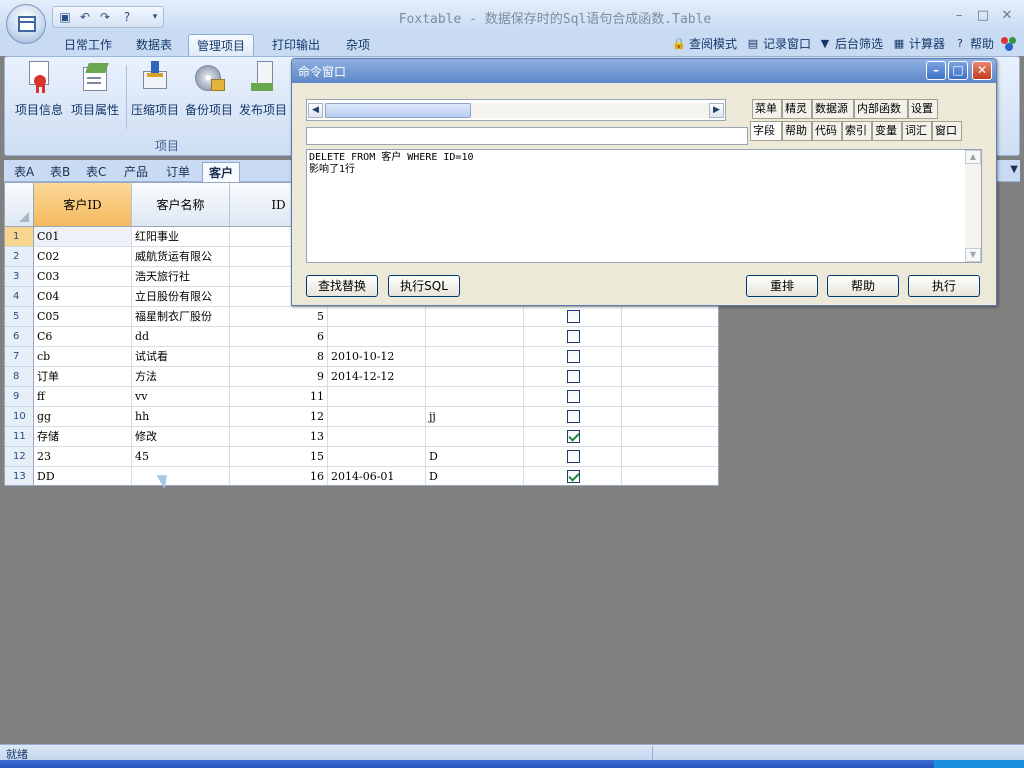 This screenshot has width=1024, height=768. I want to click on publish-project-button: 发布项目, so click(263, 96).